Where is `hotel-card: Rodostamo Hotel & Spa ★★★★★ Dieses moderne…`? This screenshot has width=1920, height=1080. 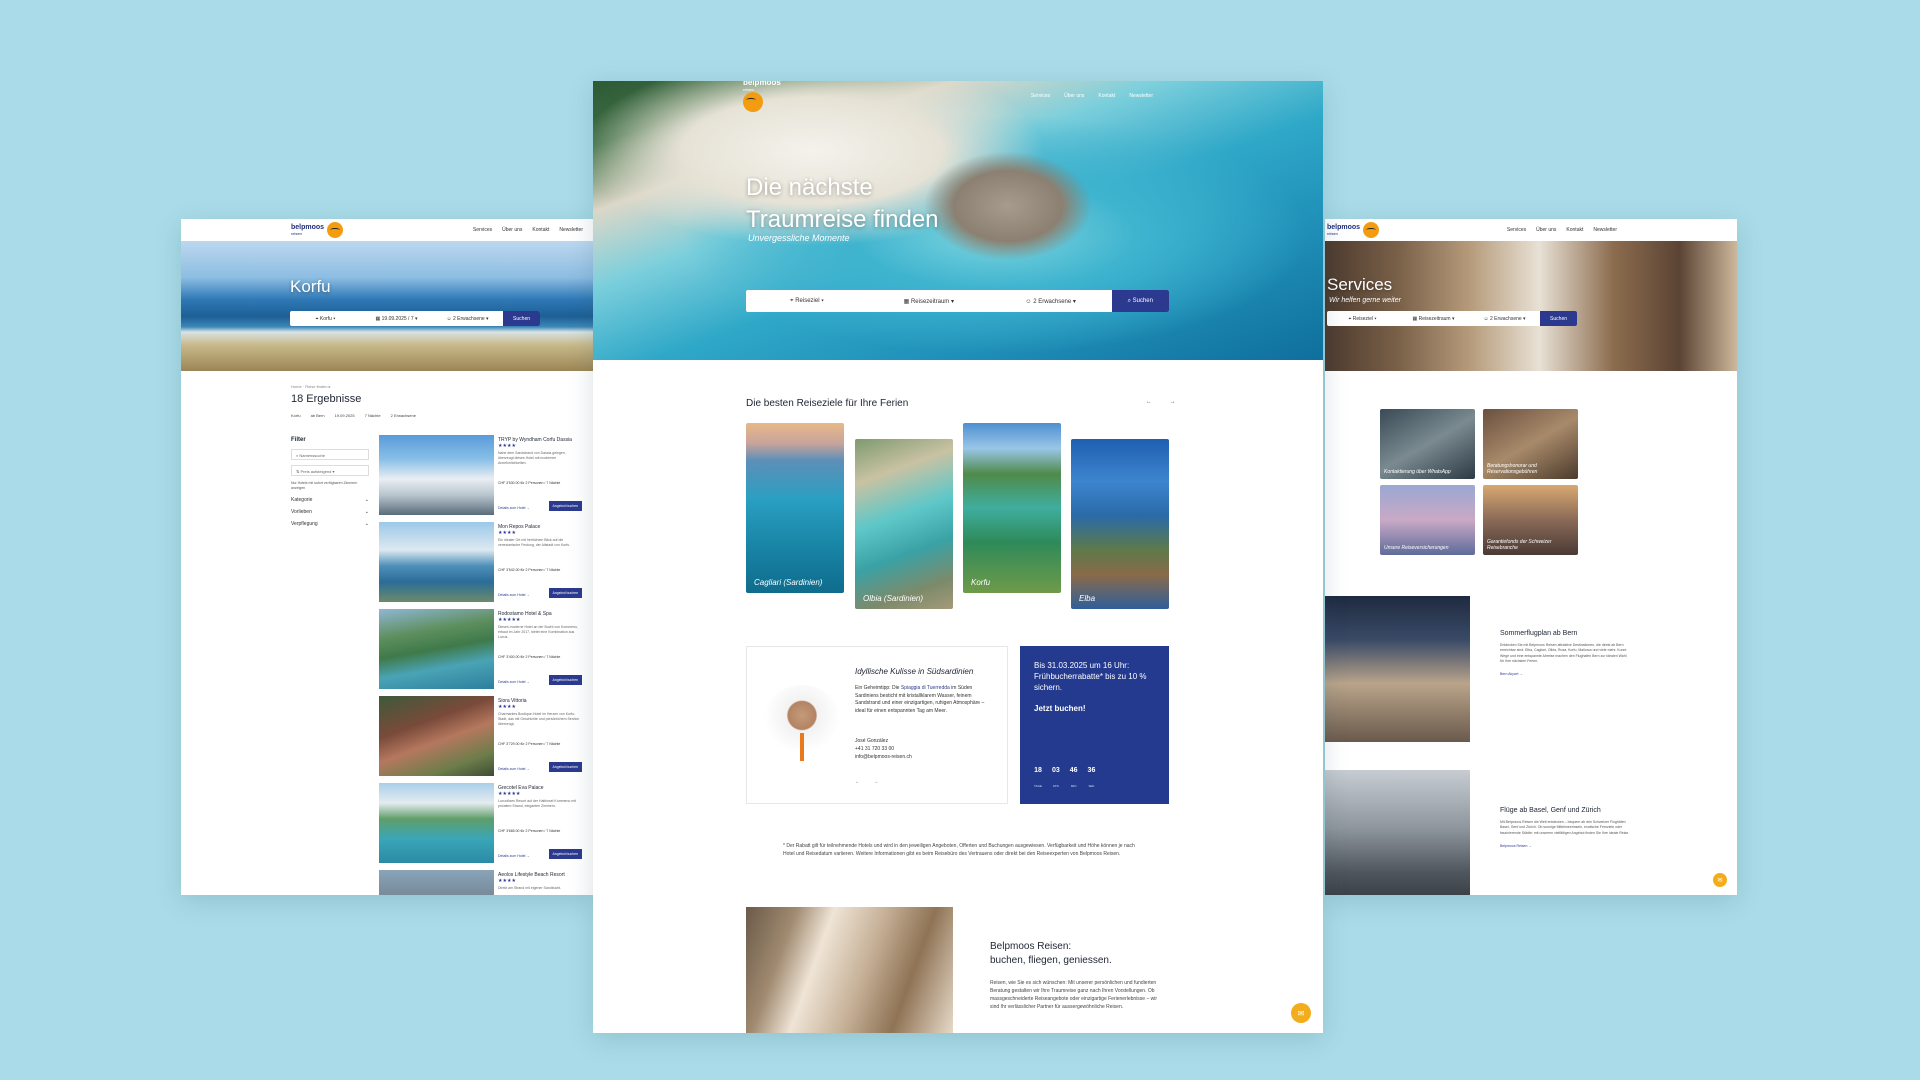 hotel-card: Rodostamo Hotel & Spa ★★★★★ Dieses moderne… is located at coordinates (481, 650).